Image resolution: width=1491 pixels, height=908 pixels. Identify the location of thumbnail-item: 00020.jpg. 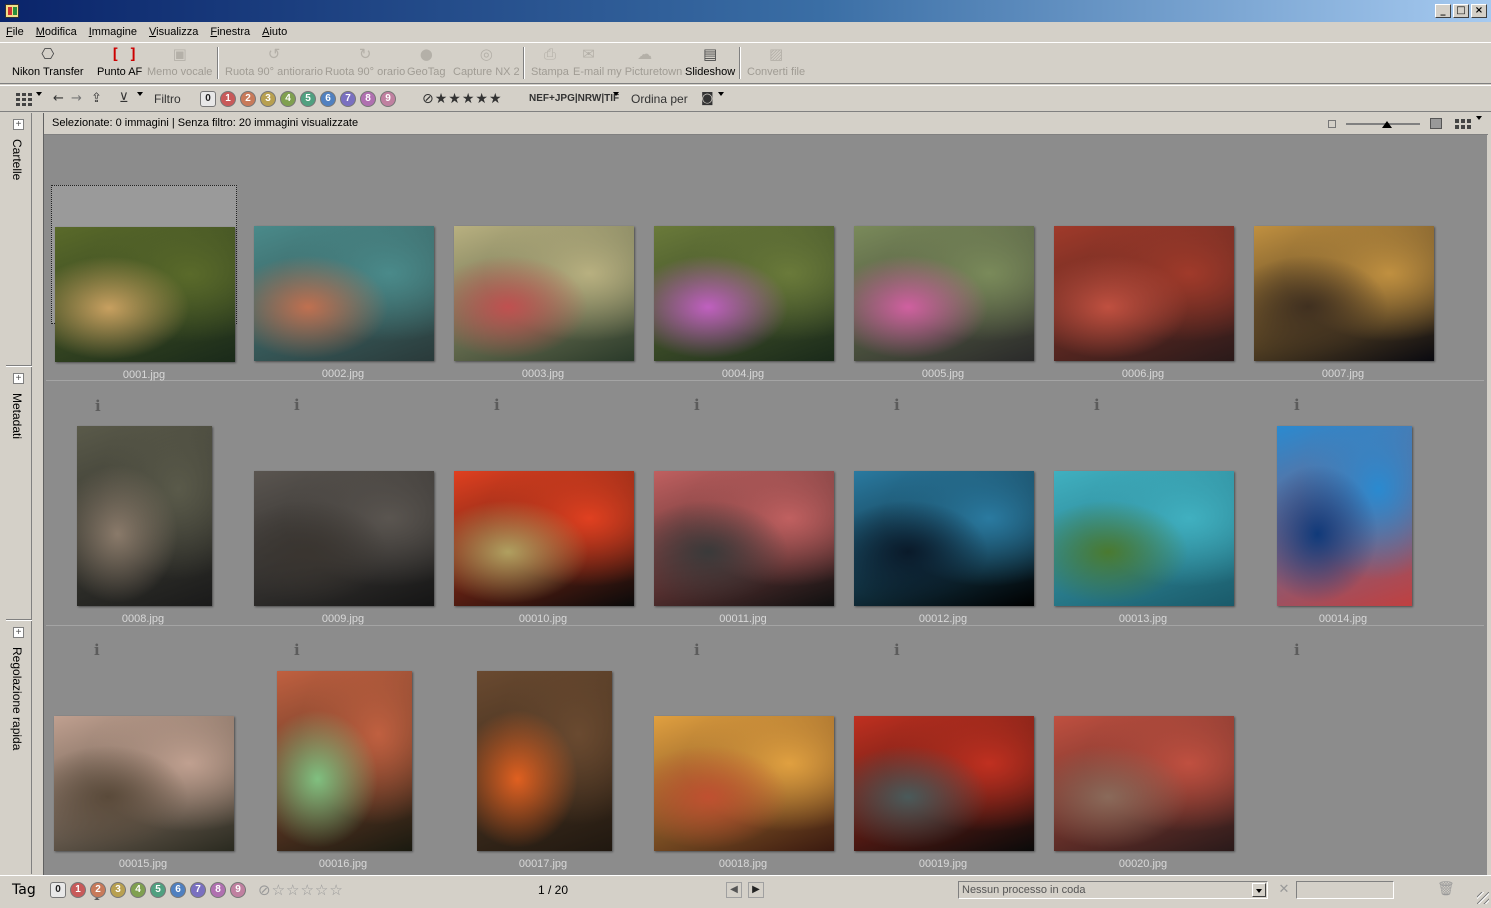
(1144, 772).